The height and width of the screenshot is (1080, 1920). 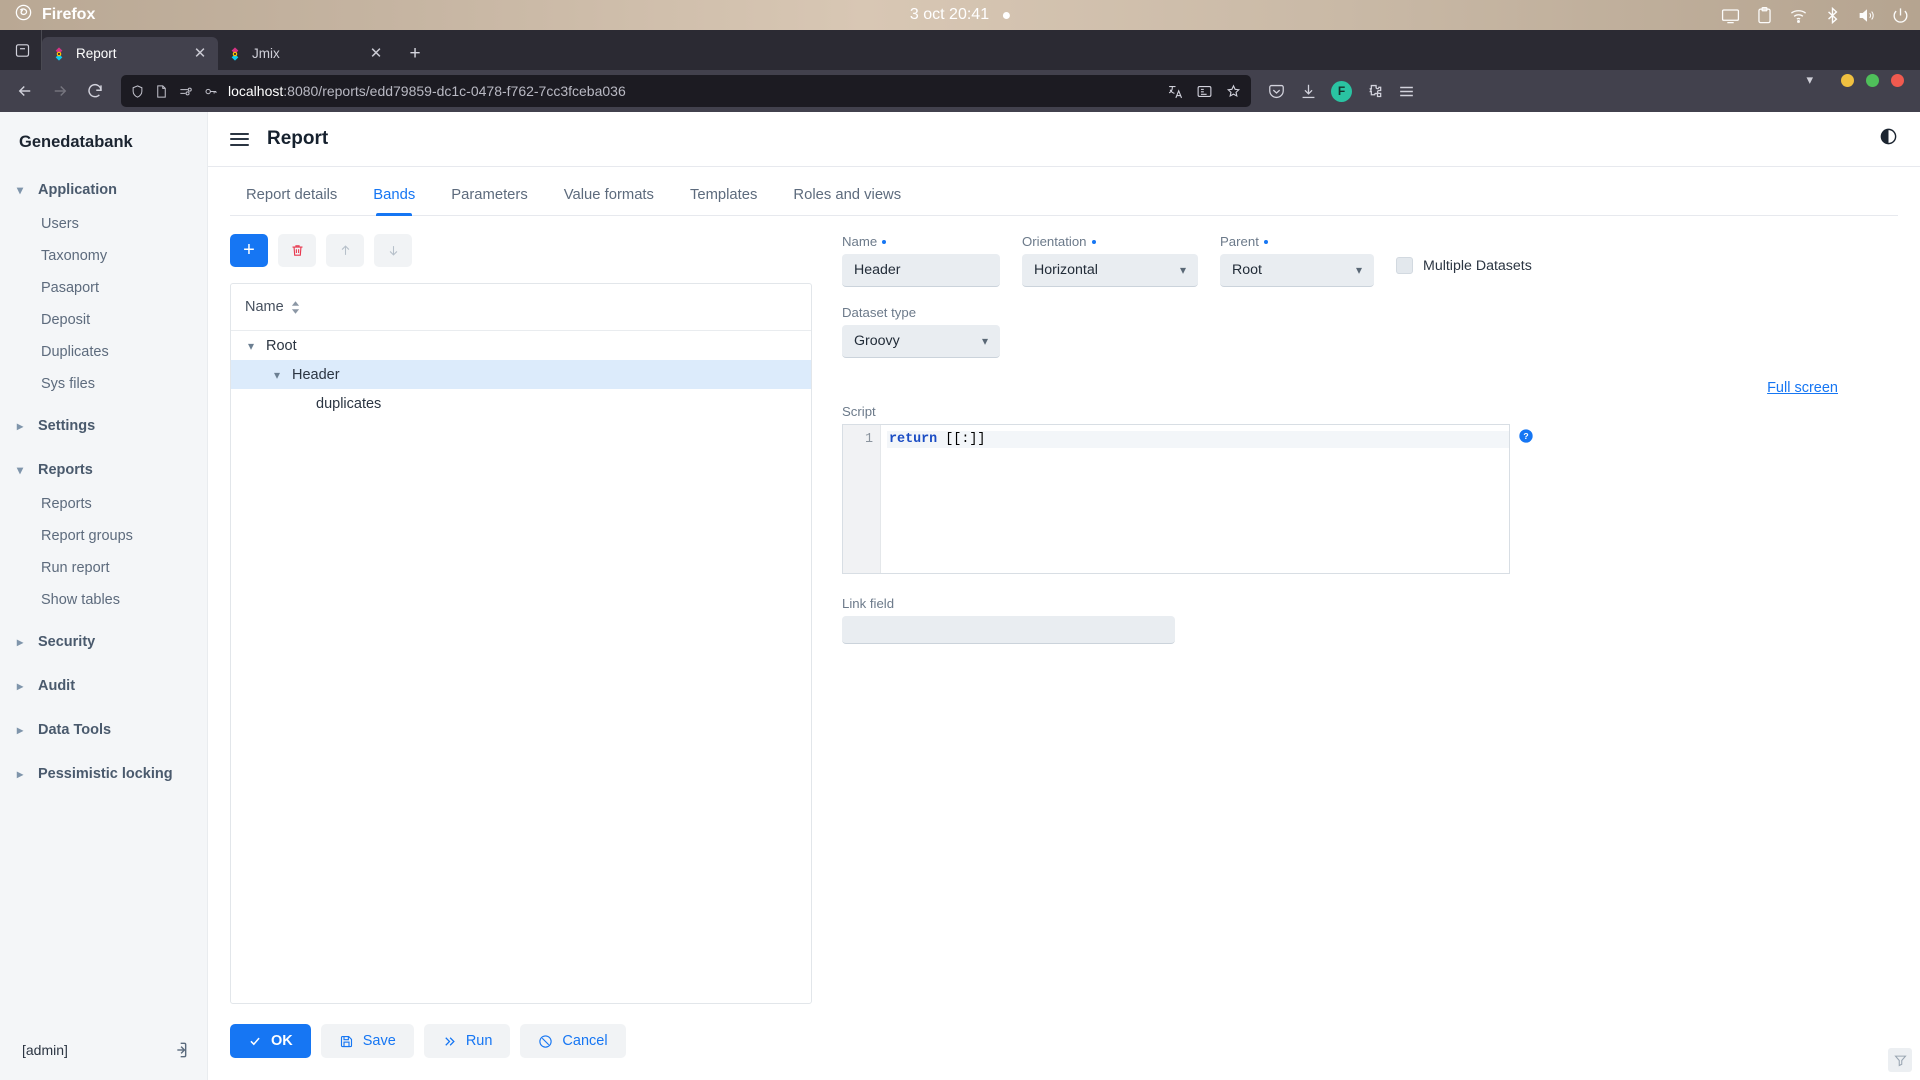 What do you see at coordinates (306, 53) in the screenshot?
I see `browser-tab-jmix: Jmix ✕` at bounding box center [306, 53].